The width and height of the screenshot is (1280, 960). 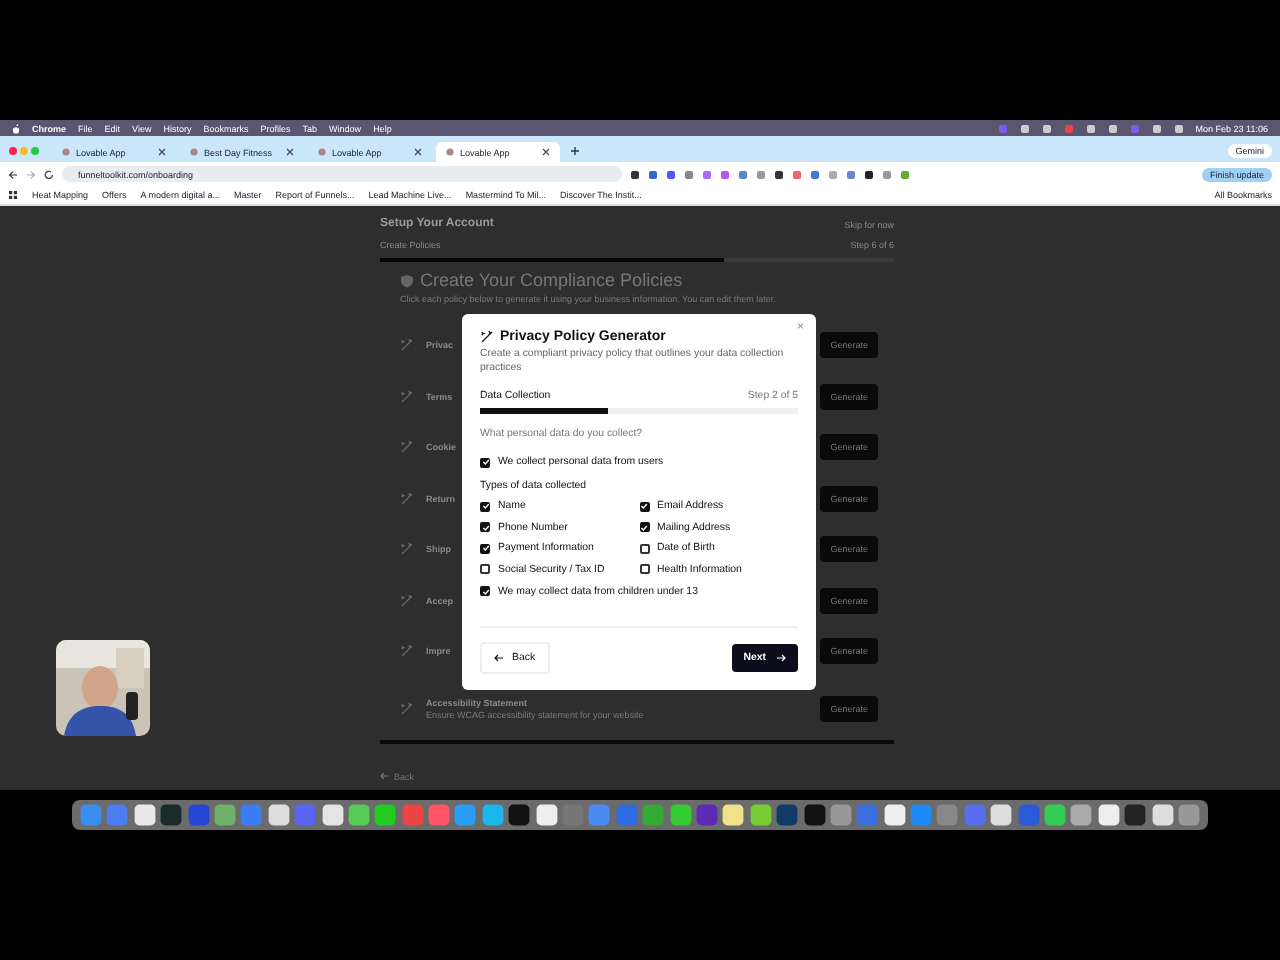 What do you see at coordinates (49, 174) in the screenshot?
I see `reload-icon` at bounding box center [49, 174].